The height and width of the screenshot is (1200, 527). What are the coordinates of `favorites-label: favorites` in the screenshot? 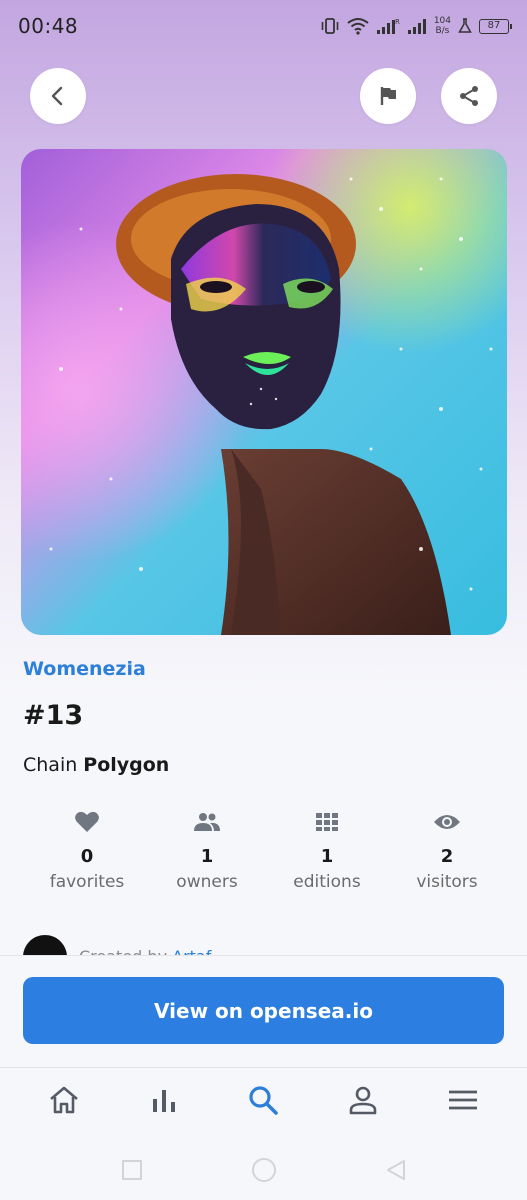 It's located at (87, 882).